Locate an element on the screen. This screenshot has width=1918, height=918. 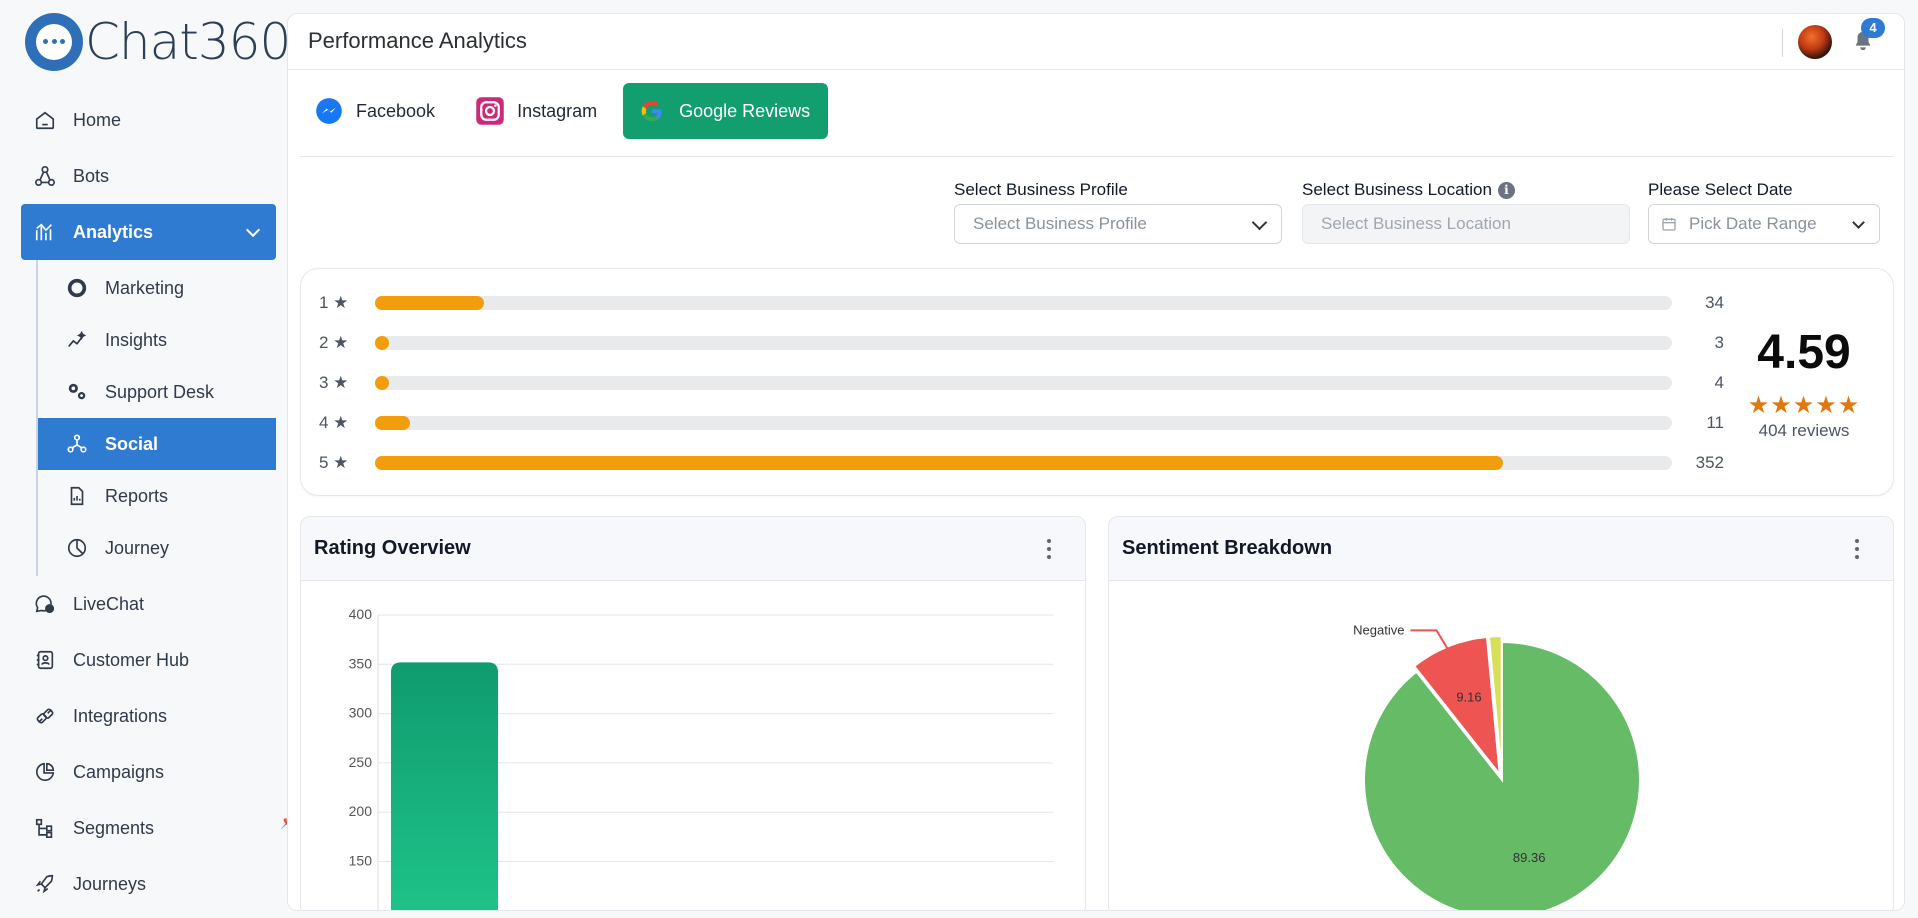
sidebar-item-integrations: Integrations is located at coordinates (148, 716).